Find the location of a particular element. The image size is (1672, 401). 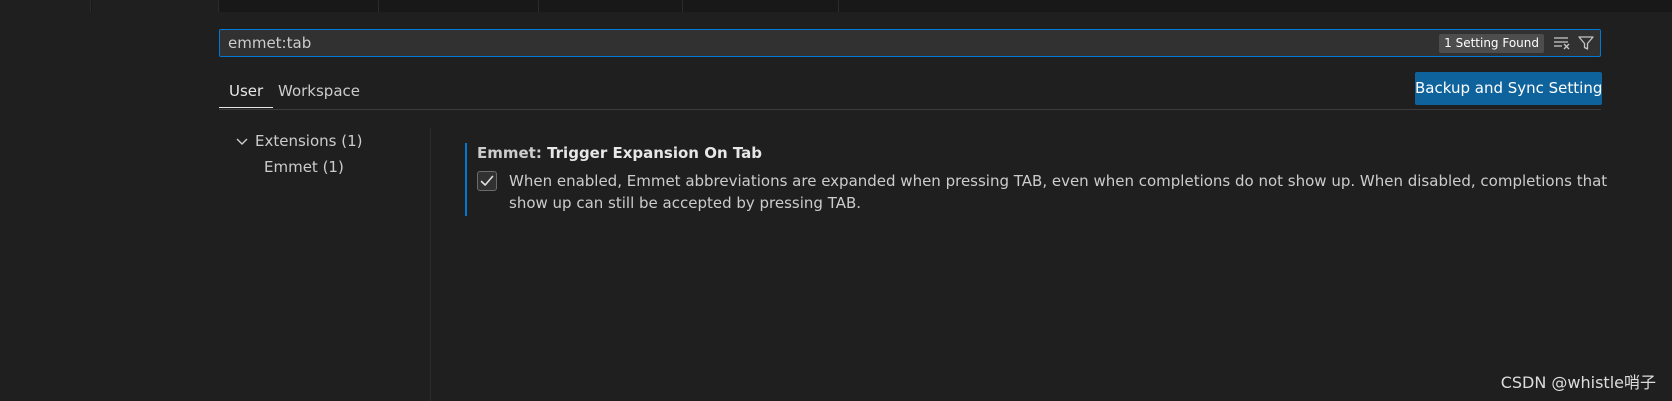

editor-tab-strip is located at coordinates (836, 6).